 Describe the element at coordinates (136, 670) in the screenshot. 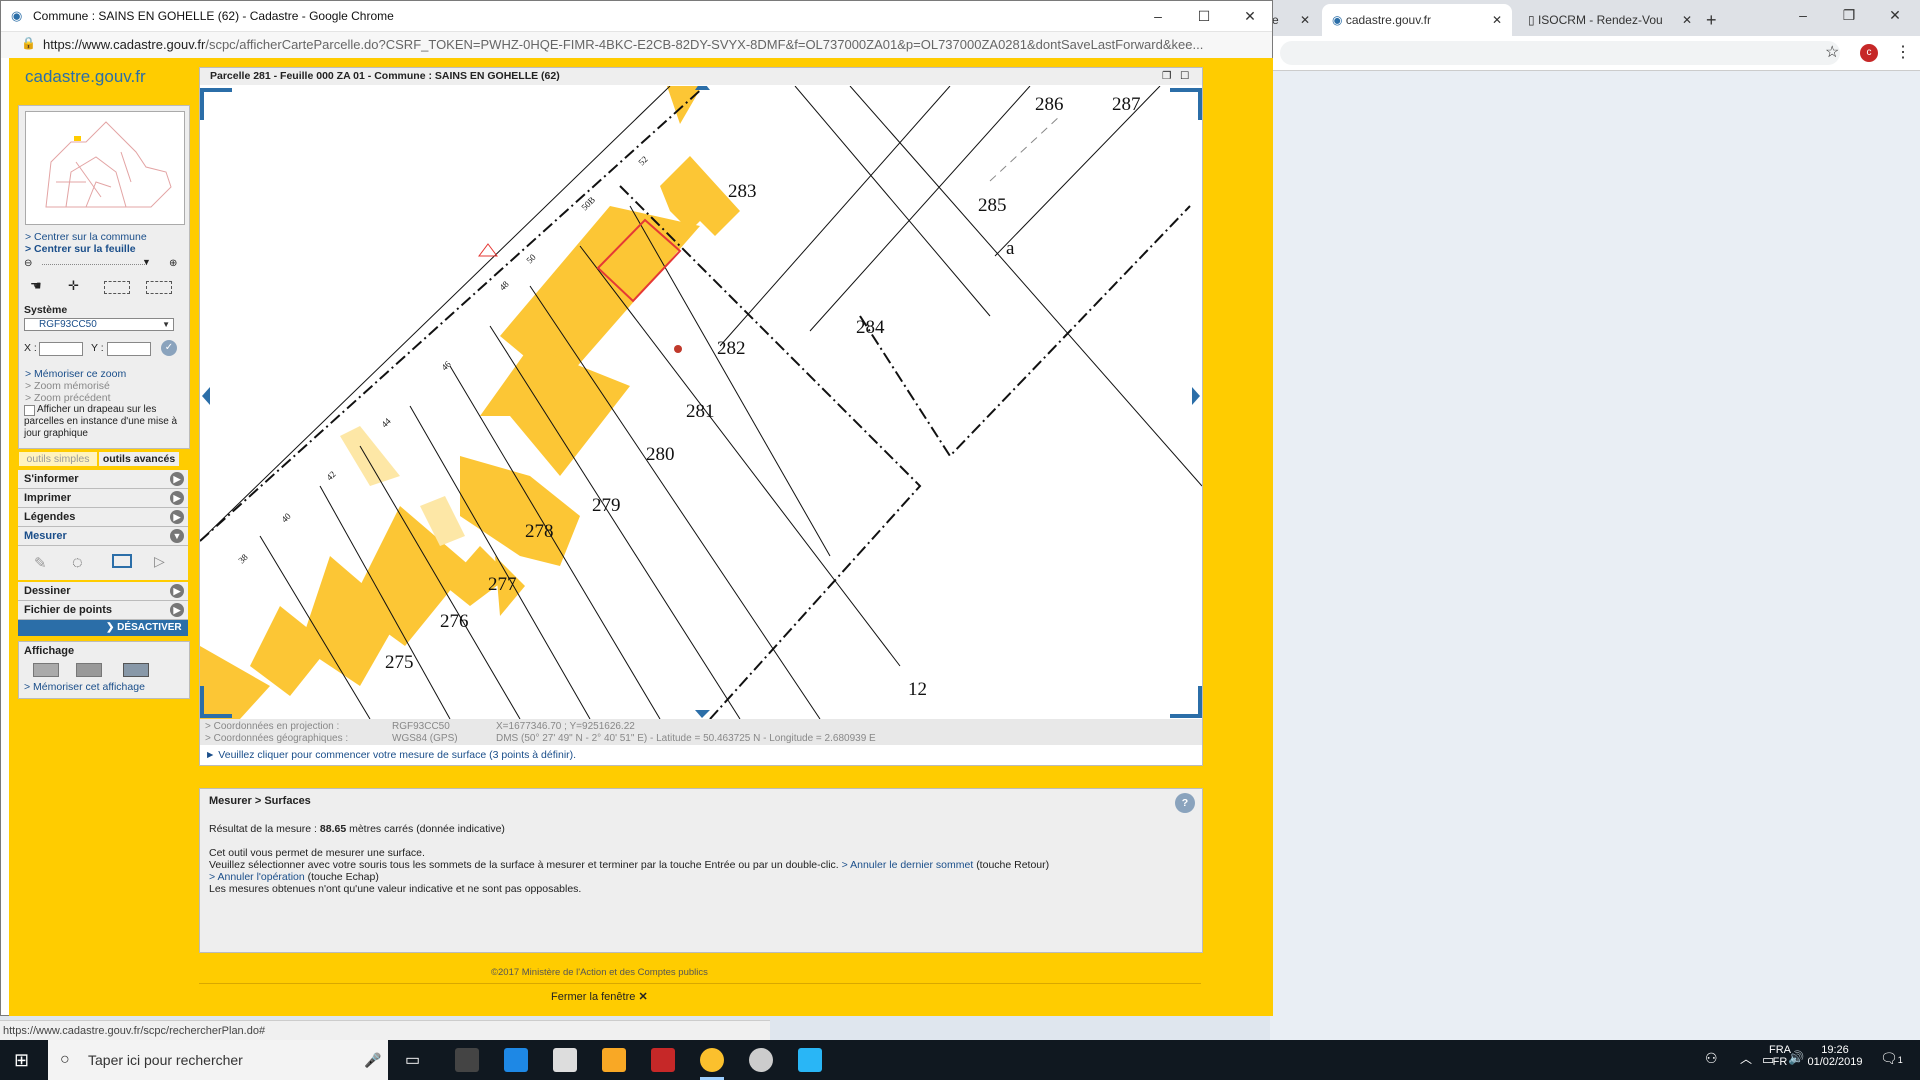

I see `display-mode-3-icon` at that location.